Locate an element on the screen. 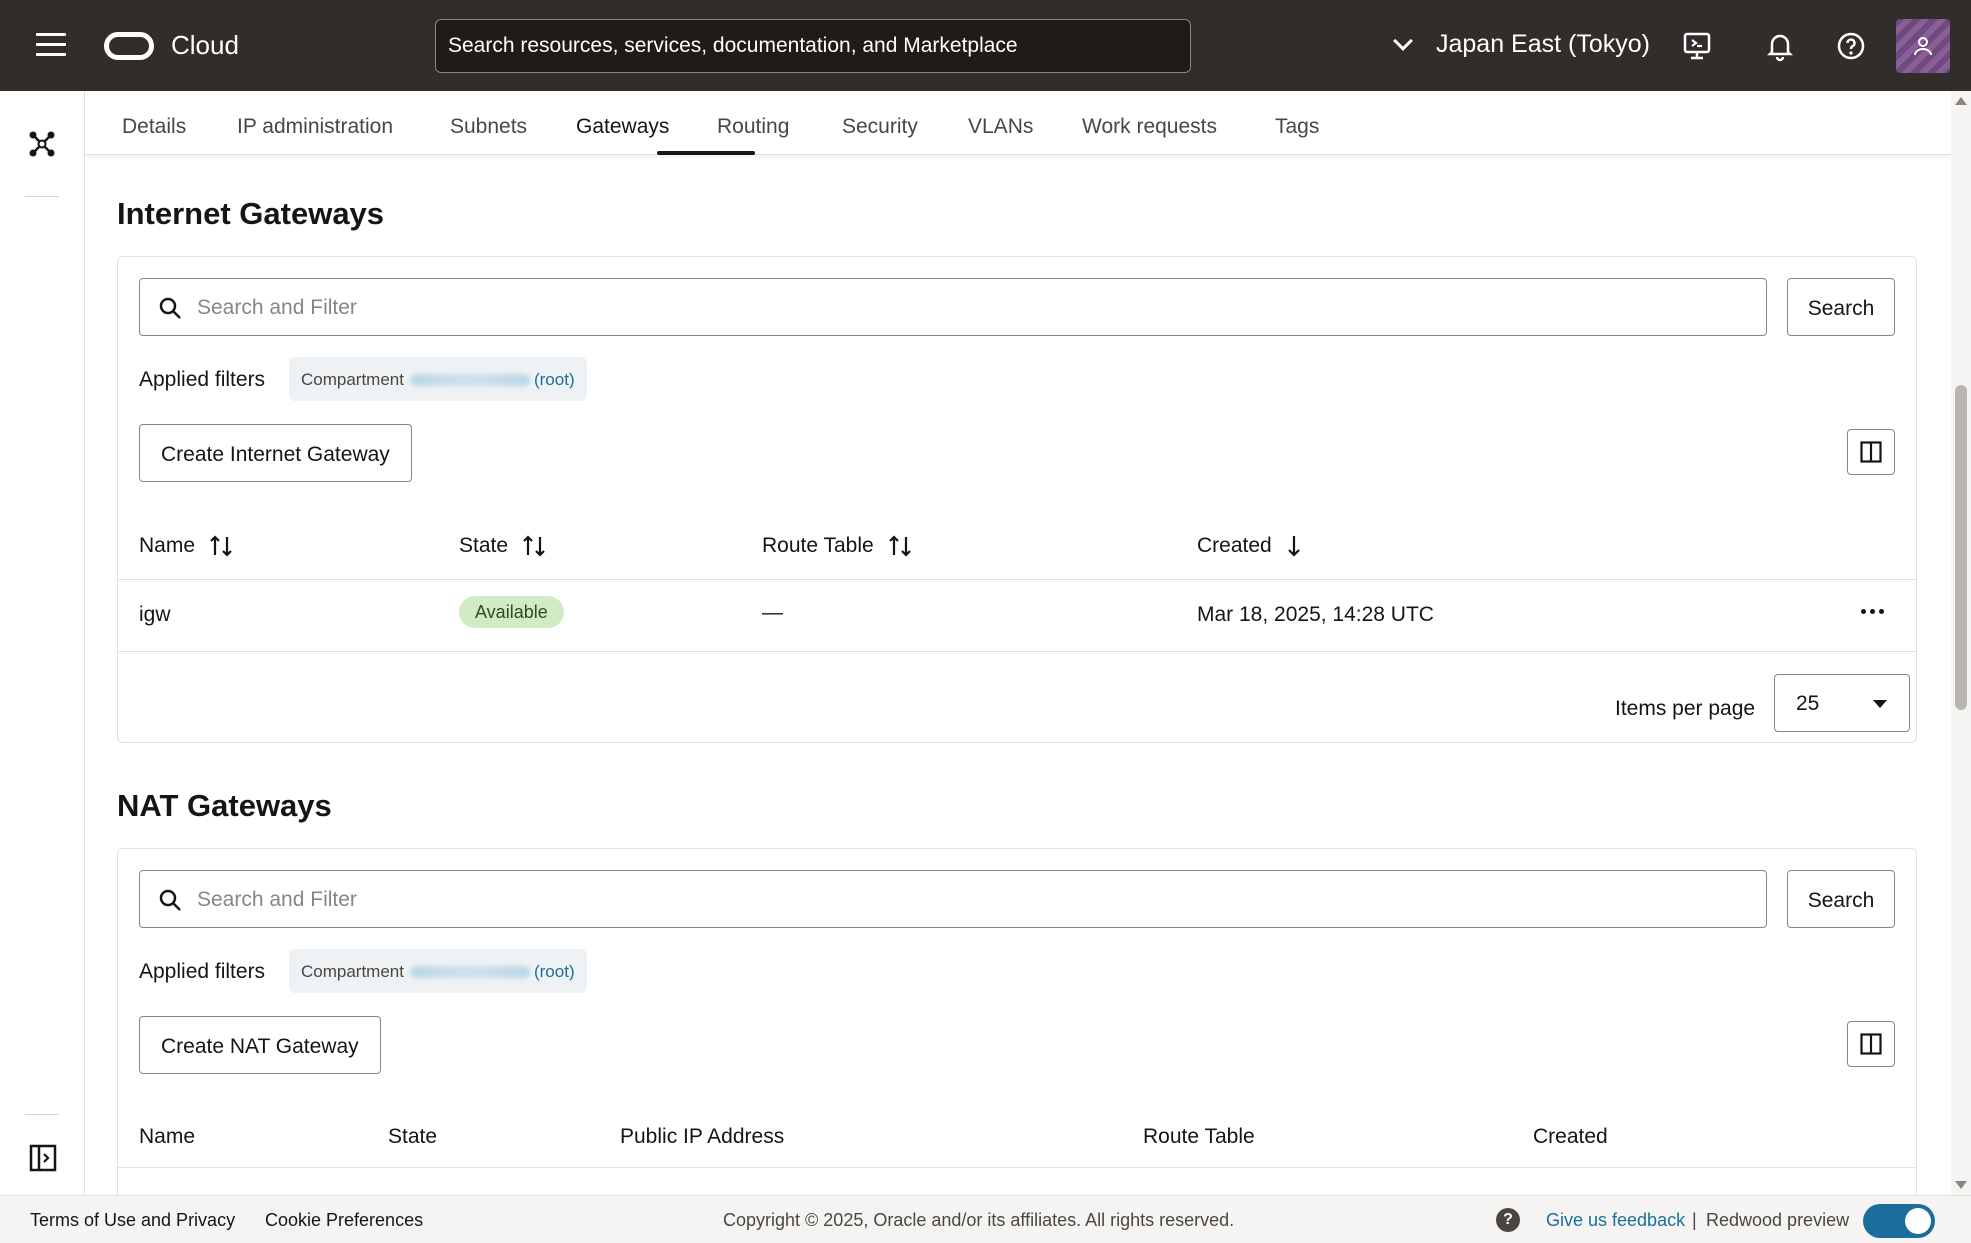 The width and height of the screenshot is (1971, 1243). user-icon is located at coordinates (1923, 46).